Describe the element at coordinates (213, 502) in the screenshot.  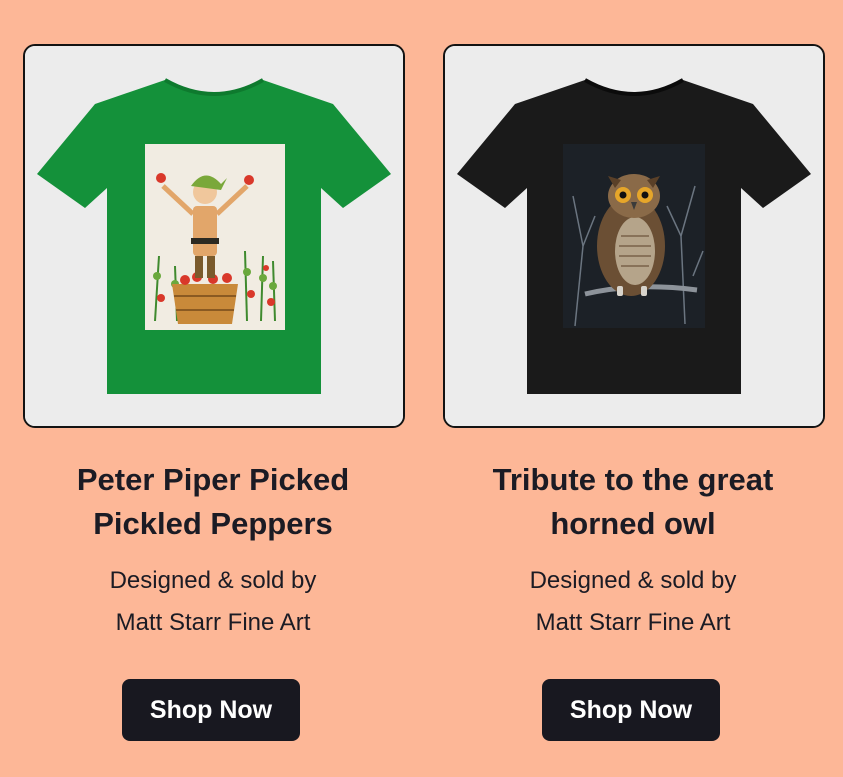
I see `product-title: Peter Piper Picked Pickled Peppers` at that location.